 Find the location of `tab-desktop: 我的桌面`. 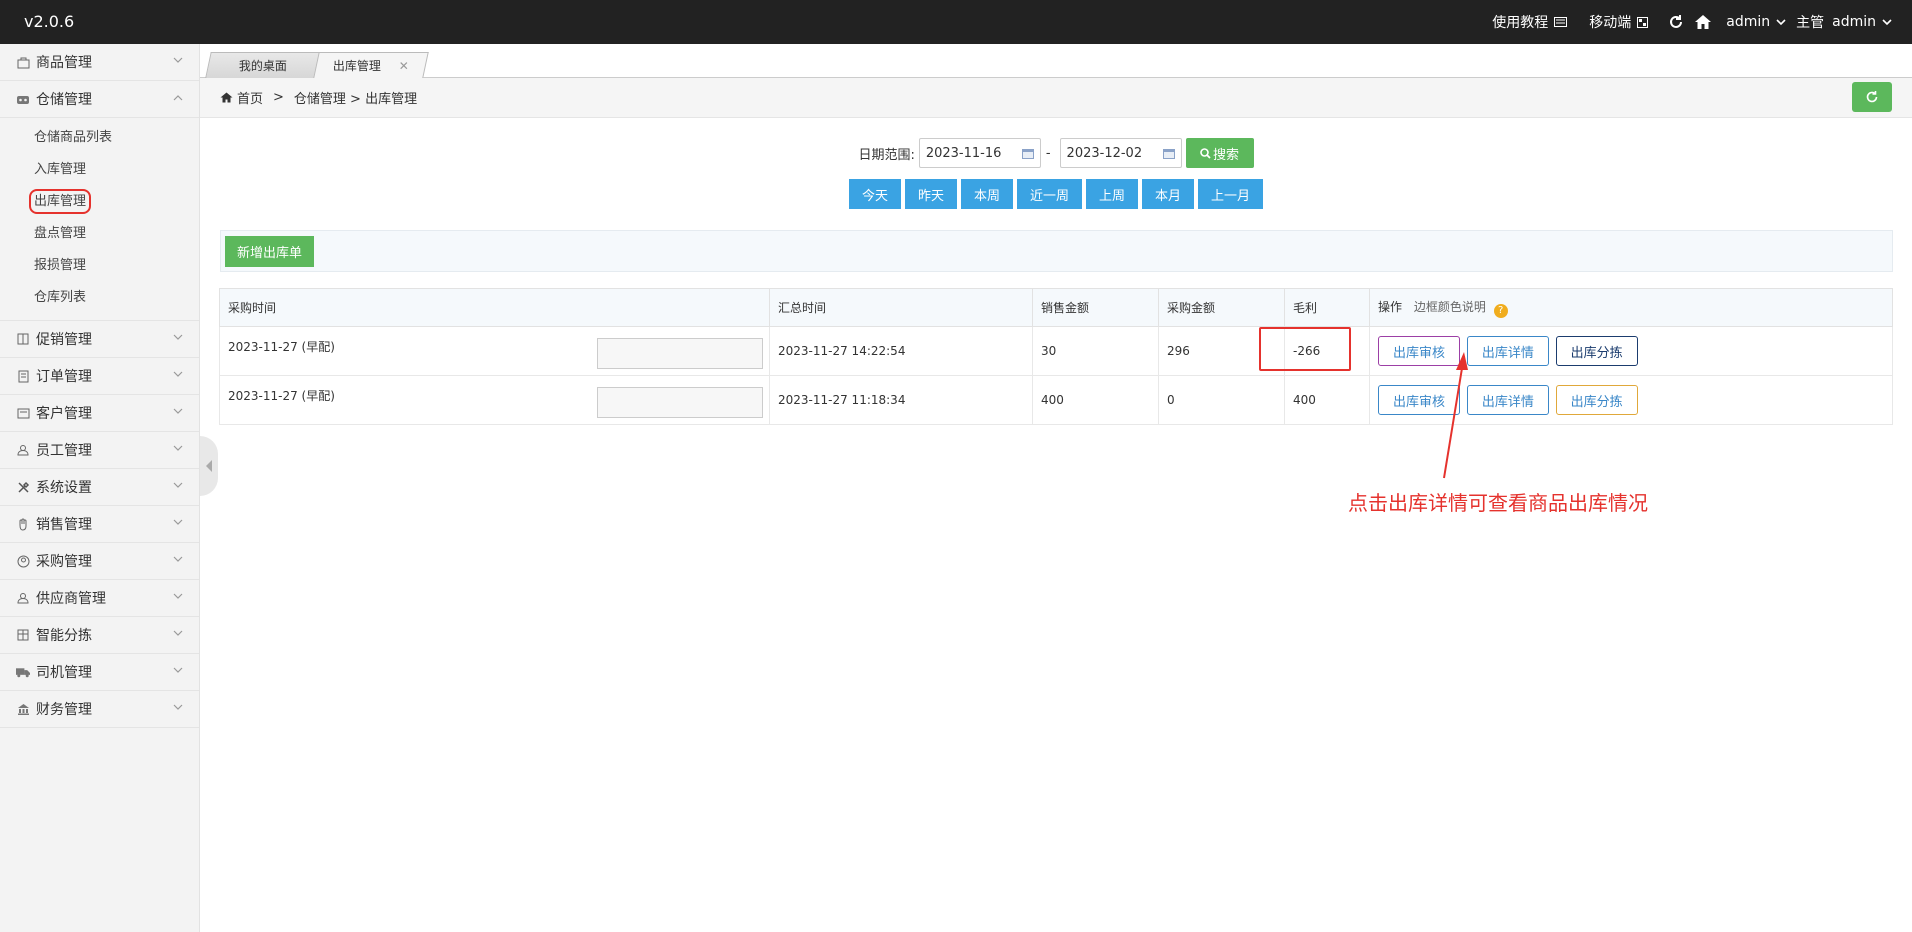

tab-desktop: 我的桌面 is located at coordinates (263, 65).